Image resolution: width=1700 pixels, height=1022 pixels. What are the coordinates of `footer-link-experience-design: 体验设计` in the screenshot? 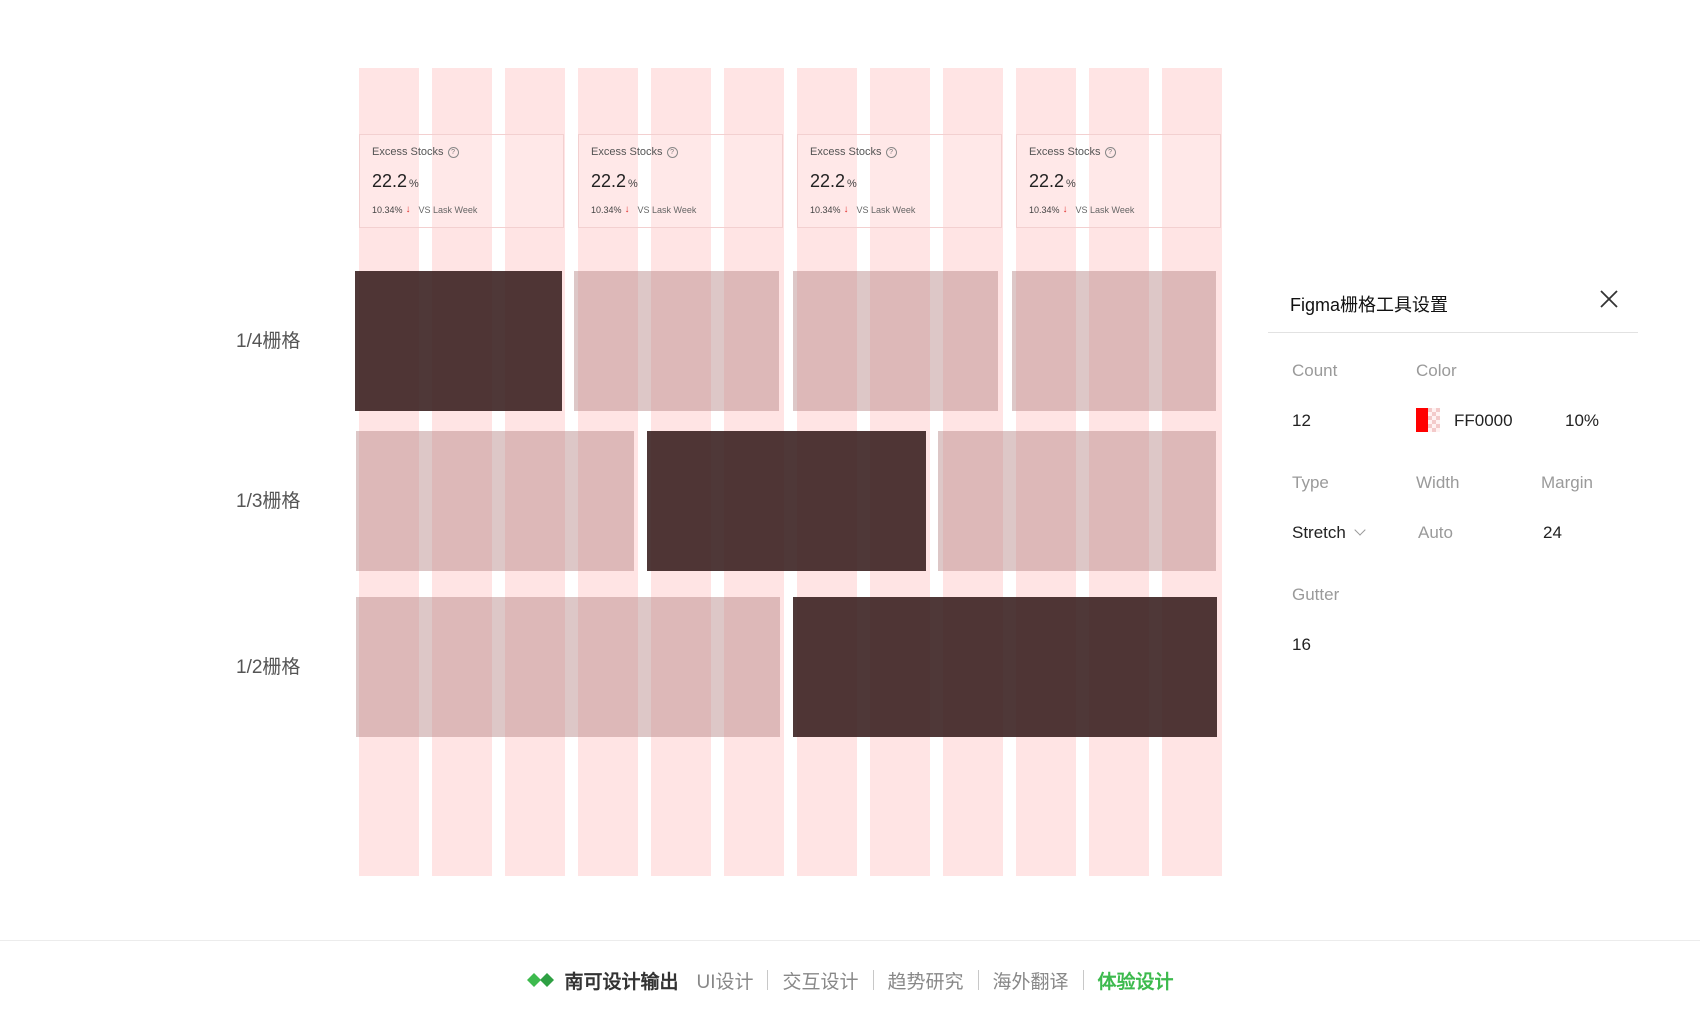 It's located at (1136, 980).